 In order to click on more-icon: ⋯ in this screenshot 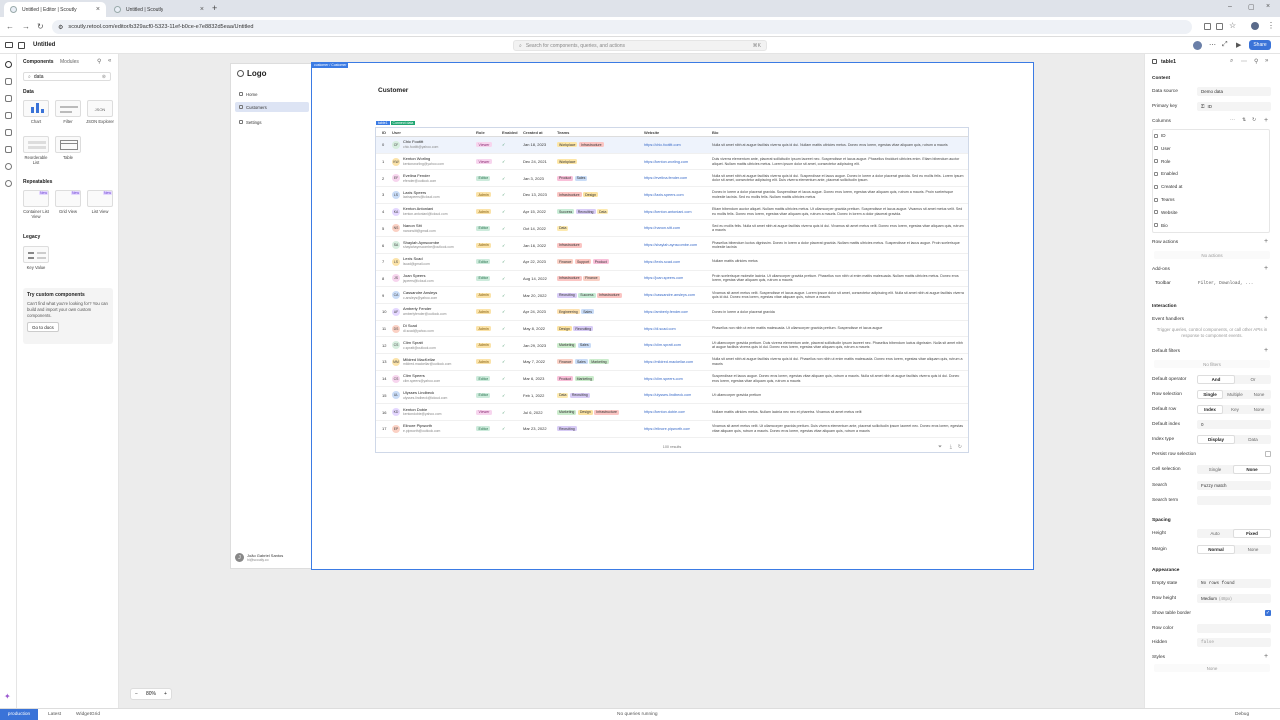, I will do `click(1244, 61)`.